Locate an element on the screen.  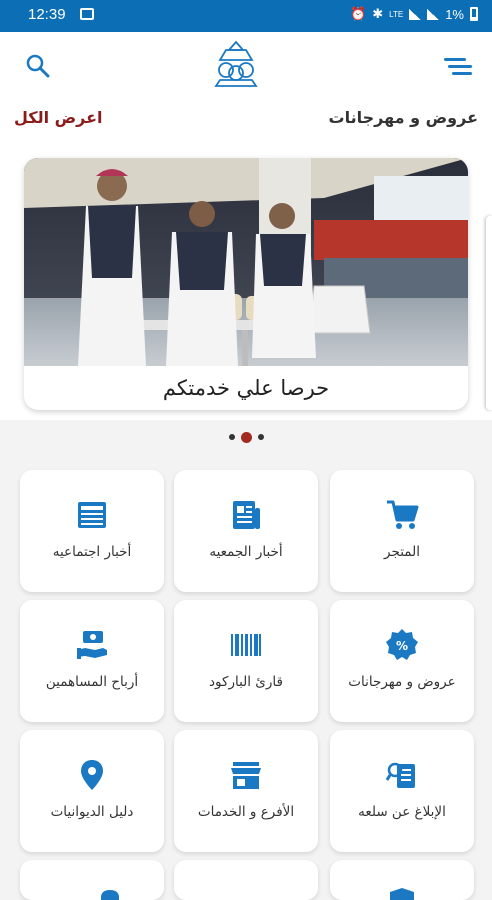
newspaper-icon is located at coordinates (246, 515).